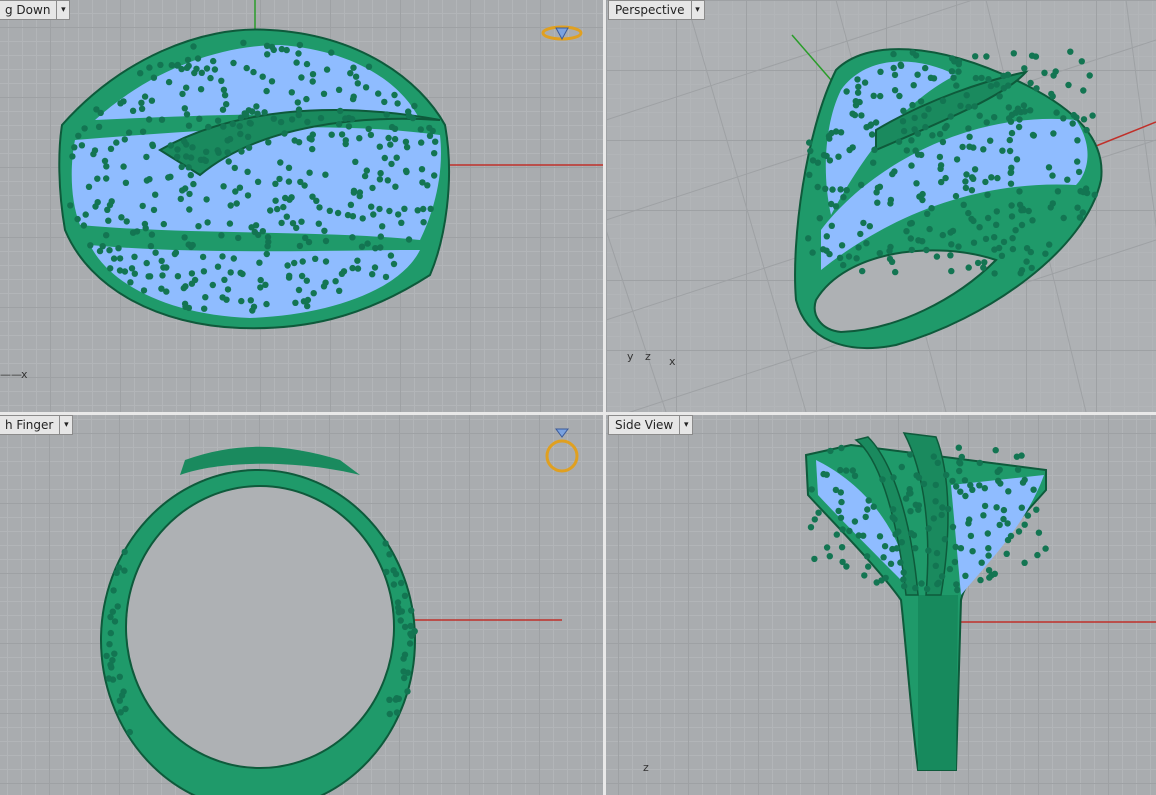  What do you see at coordinates (604, 397) in the screenshot?
I see `viewport-divider-vertical` at bounding box center [604, 397].